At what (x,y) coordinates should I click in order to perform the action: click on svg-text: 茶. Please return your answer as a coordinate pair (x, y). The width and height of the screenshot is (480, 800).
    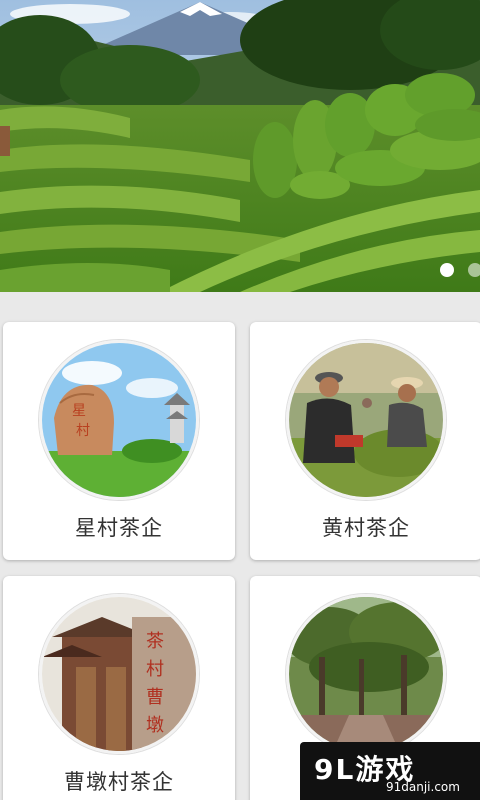
    Looking at the image, I should click on (155, 641).